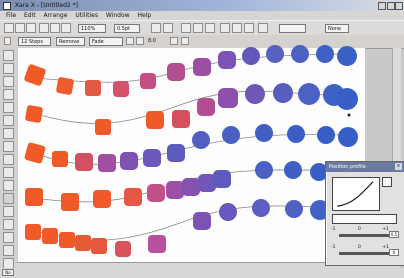  I want to click on menu-arrange: Arrange, so click(56, 15).